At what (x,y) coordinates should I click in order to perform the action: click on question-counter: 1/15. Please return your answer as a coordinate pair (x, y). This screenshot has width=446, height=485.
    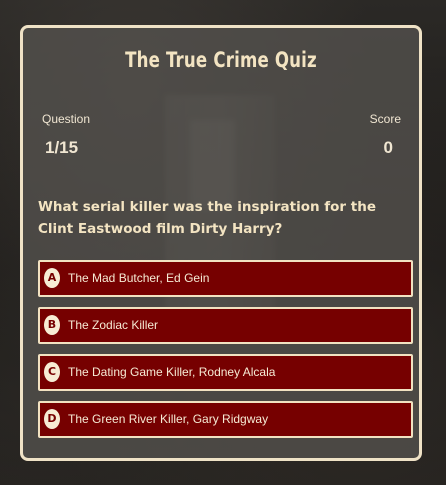
    Looking at the image, I should click on (62, 147).